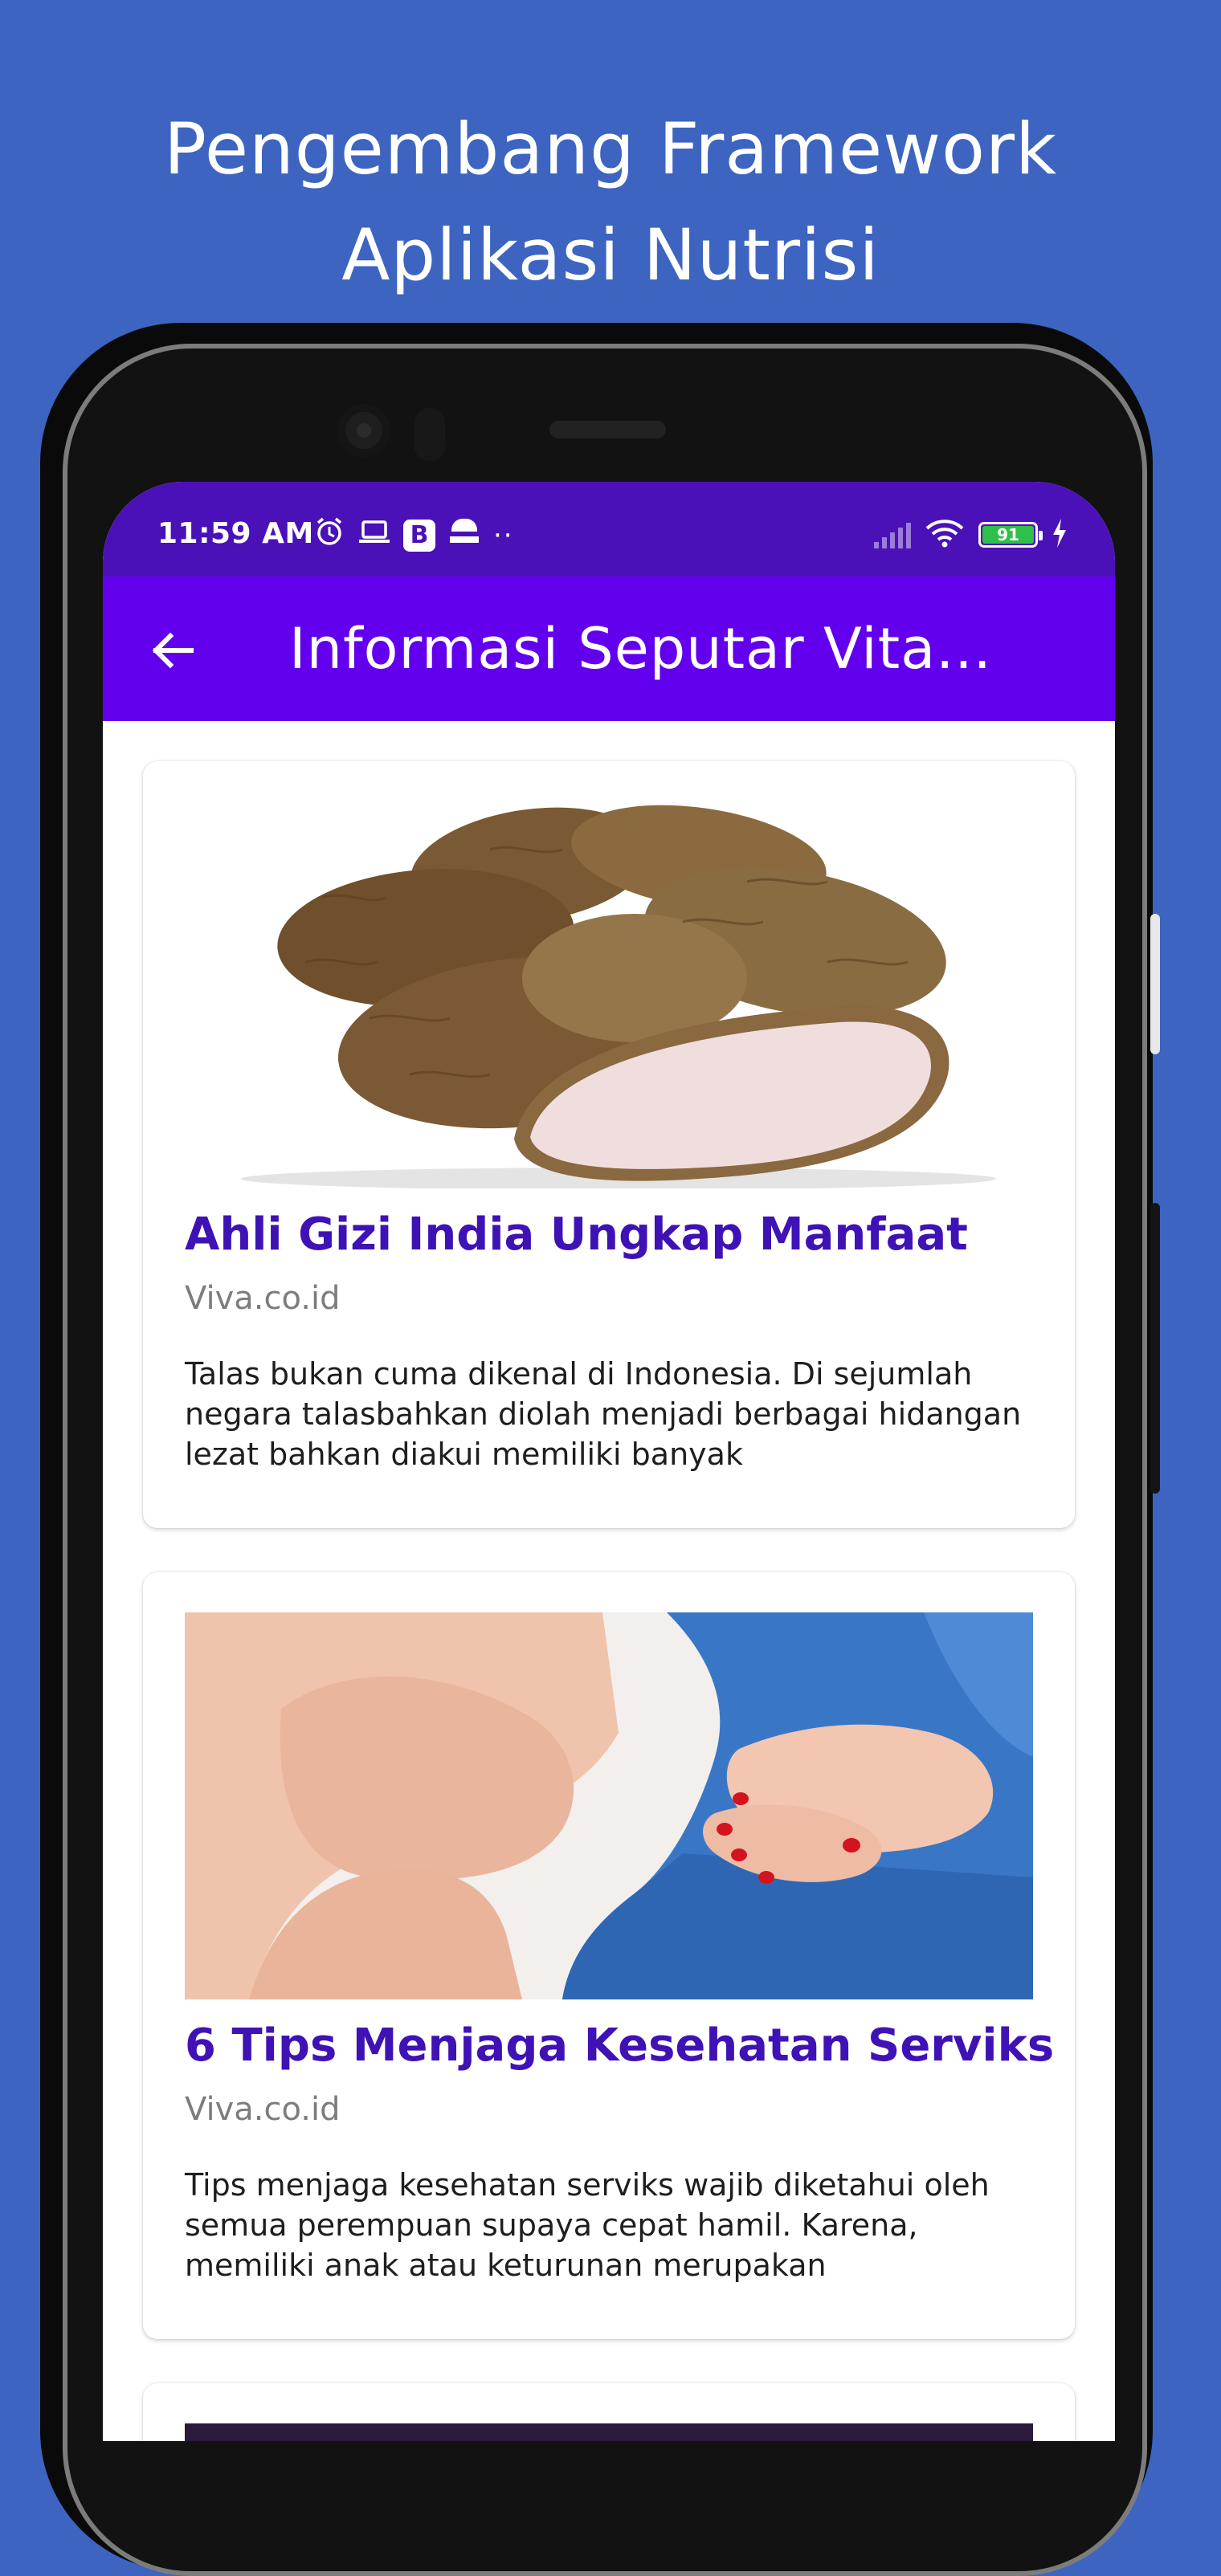  I want to click on battery-icon: 91, so click(1011, 535).